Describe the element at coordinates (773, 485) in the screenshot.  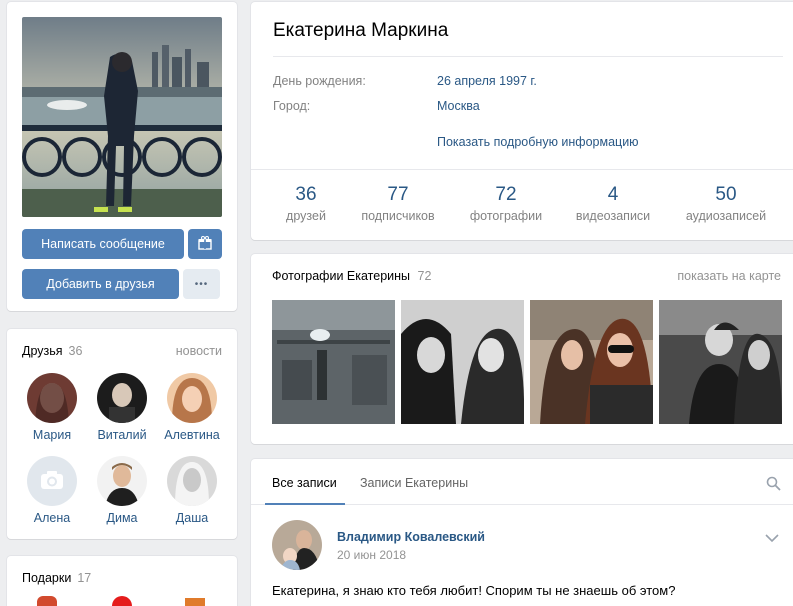
I see `search-icon` at that location.